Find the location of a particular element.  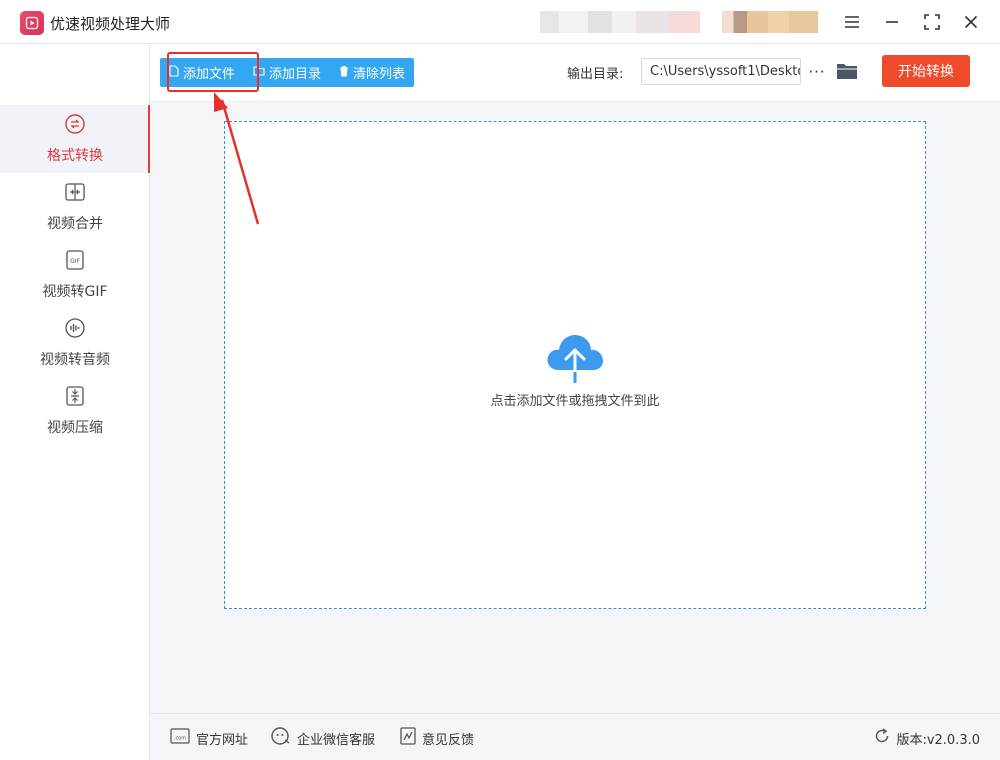

account-info-blurred is located at coordinates (620, 22).